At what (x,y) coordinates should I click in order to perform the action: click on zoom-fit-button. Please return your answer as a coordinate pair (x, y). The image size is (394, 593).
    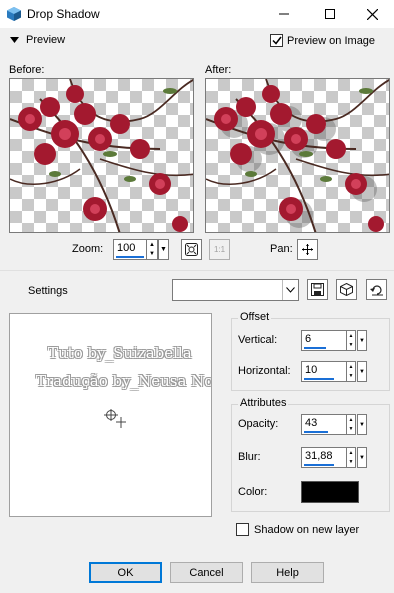
    Looking at the image, I should click on (191, 249).